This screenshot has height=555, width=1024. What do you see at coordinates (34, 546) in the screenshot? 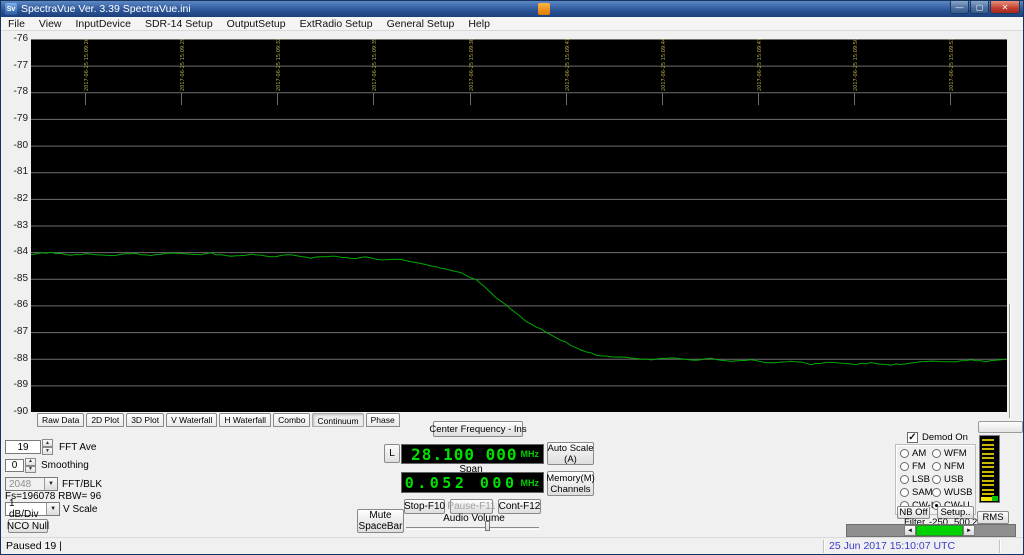
I see `status-run-state: Paused 19 |` at bounding box center [34, 546].